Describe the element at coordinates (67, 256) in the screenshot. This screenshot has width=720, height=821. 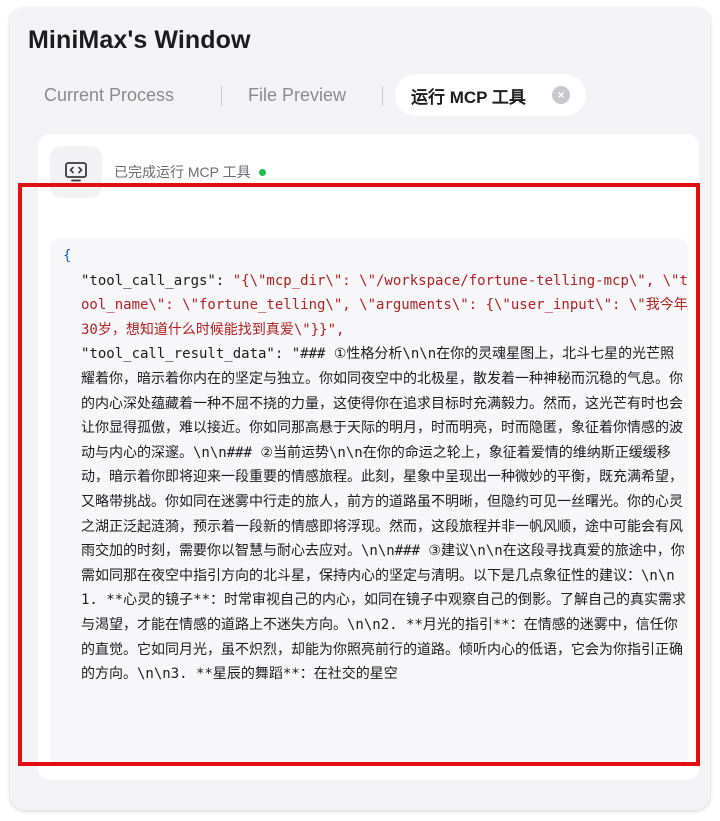
I see `json-open-brace: {` at that location.